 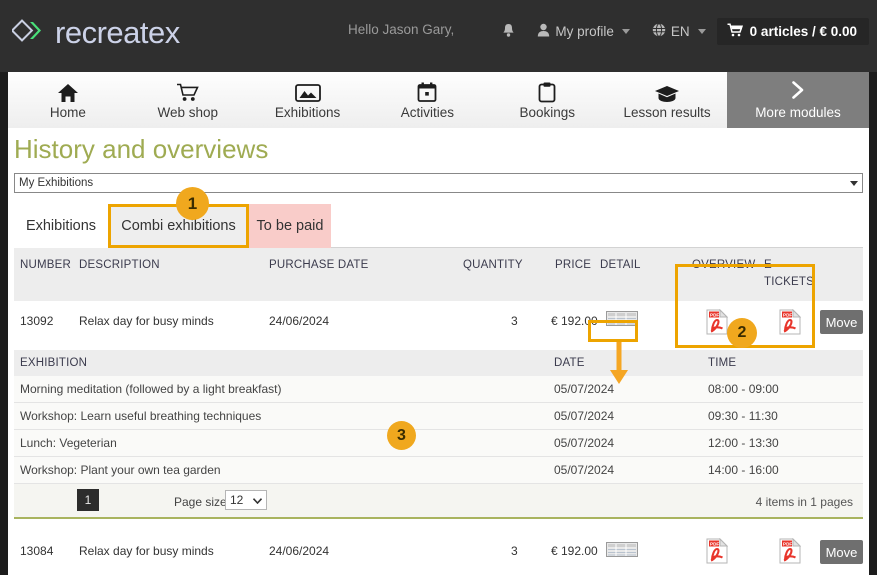 What do you see at coordinates (659, 31) in the screenshot?
I see `globe-icon` at bounding box center [659, 31].